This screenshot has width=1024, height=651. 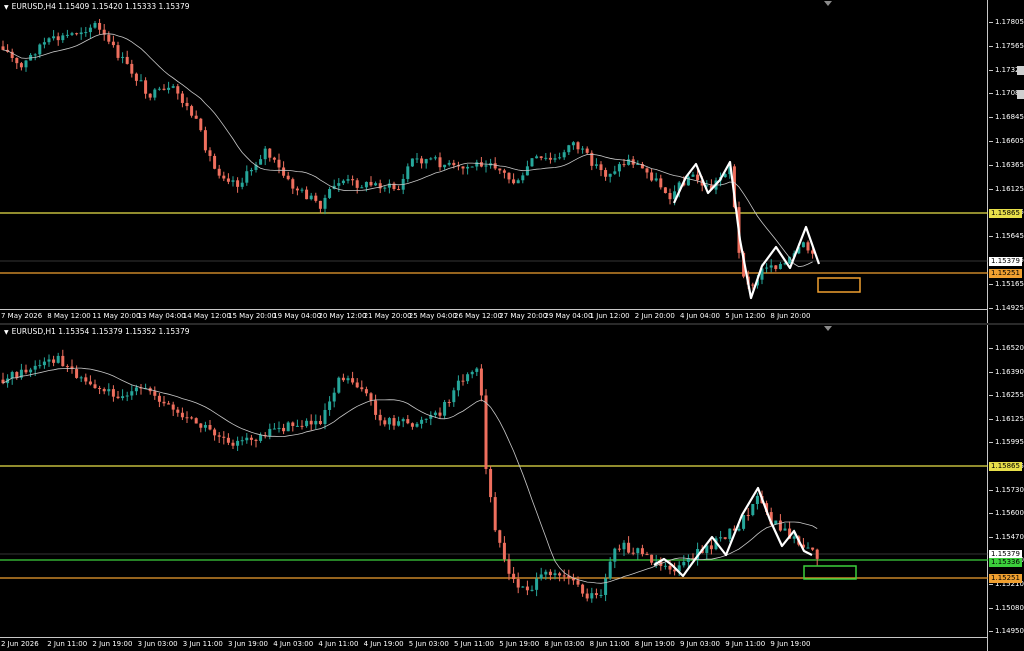 I want to click on time-label: 21 May 20:00, so click(x=387, y=316).